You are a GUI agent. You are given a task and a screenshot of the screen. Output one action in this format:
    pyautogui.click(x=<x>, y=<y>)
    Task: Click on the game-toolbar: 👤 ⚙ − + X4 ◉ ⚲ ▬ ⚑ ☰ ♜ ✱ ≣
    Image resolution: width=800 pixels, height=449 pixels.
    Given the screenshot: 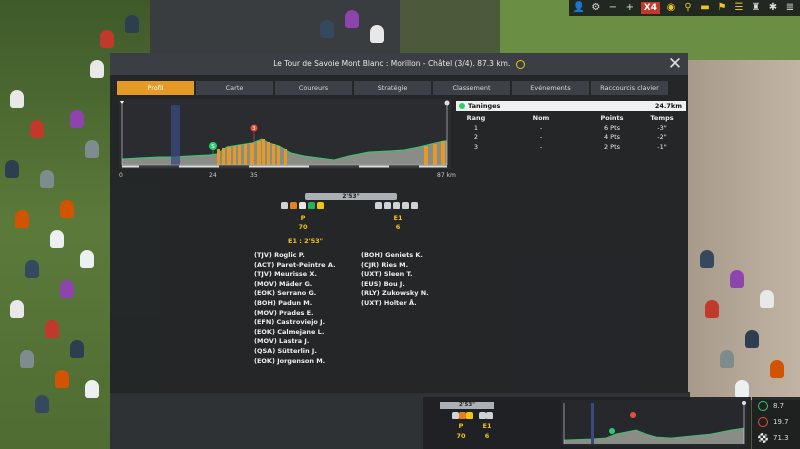 What is the action you would take?
    pyautogui.click(x=684, y=8)
    